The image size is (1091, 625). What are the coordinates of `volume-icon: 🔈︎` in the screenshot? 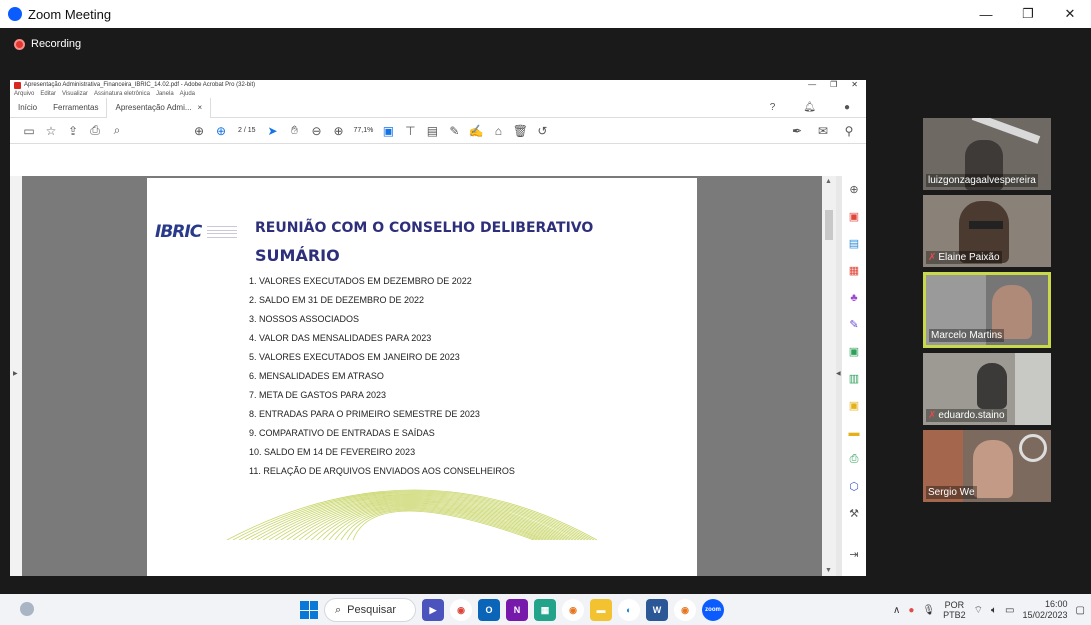 It's located at (994, 610).